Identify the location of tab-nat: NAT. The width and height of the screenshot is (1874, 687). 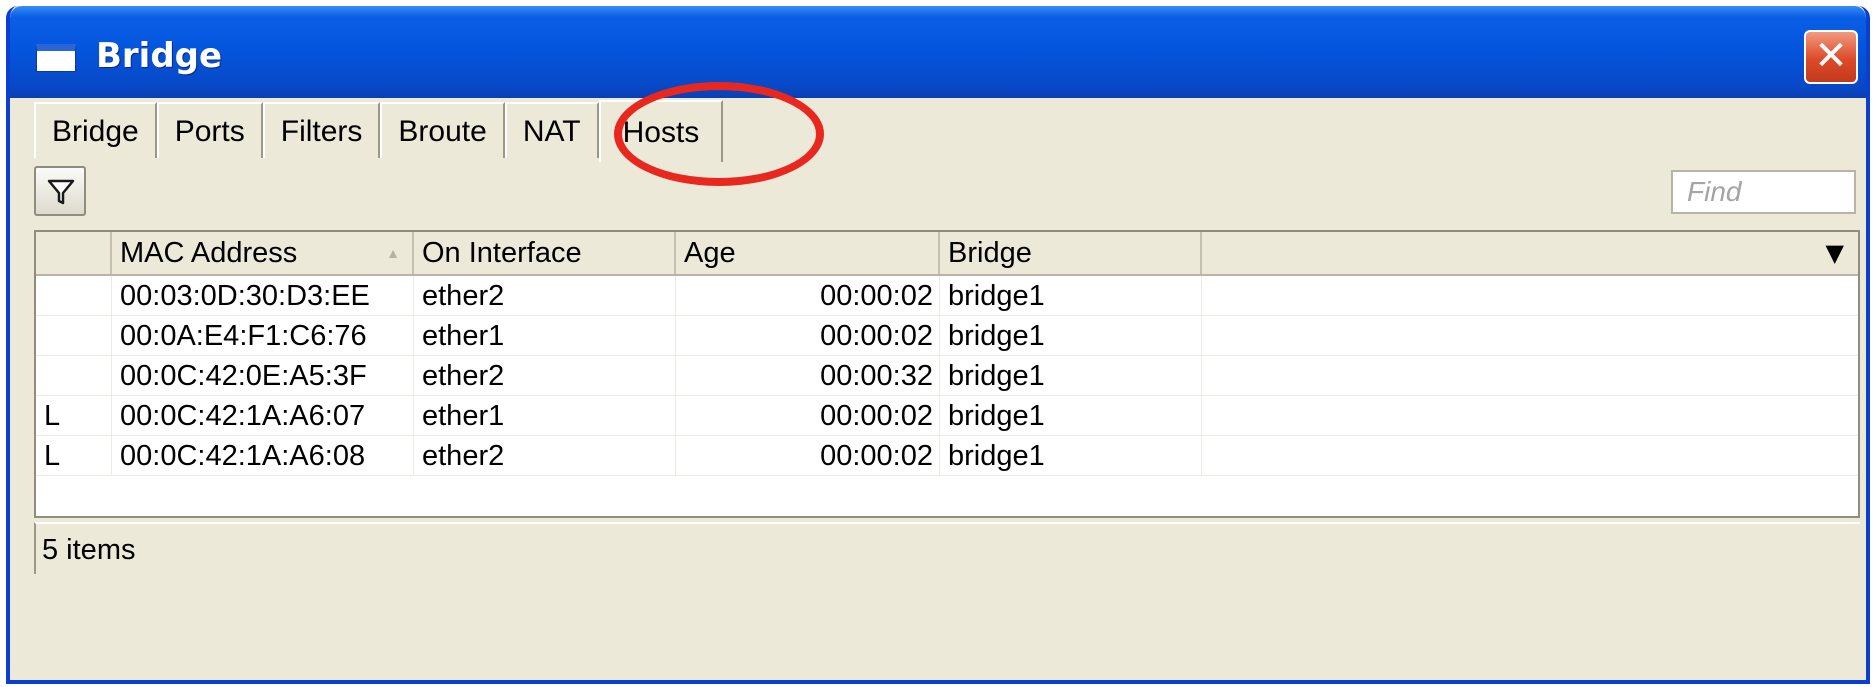
(551, 130).